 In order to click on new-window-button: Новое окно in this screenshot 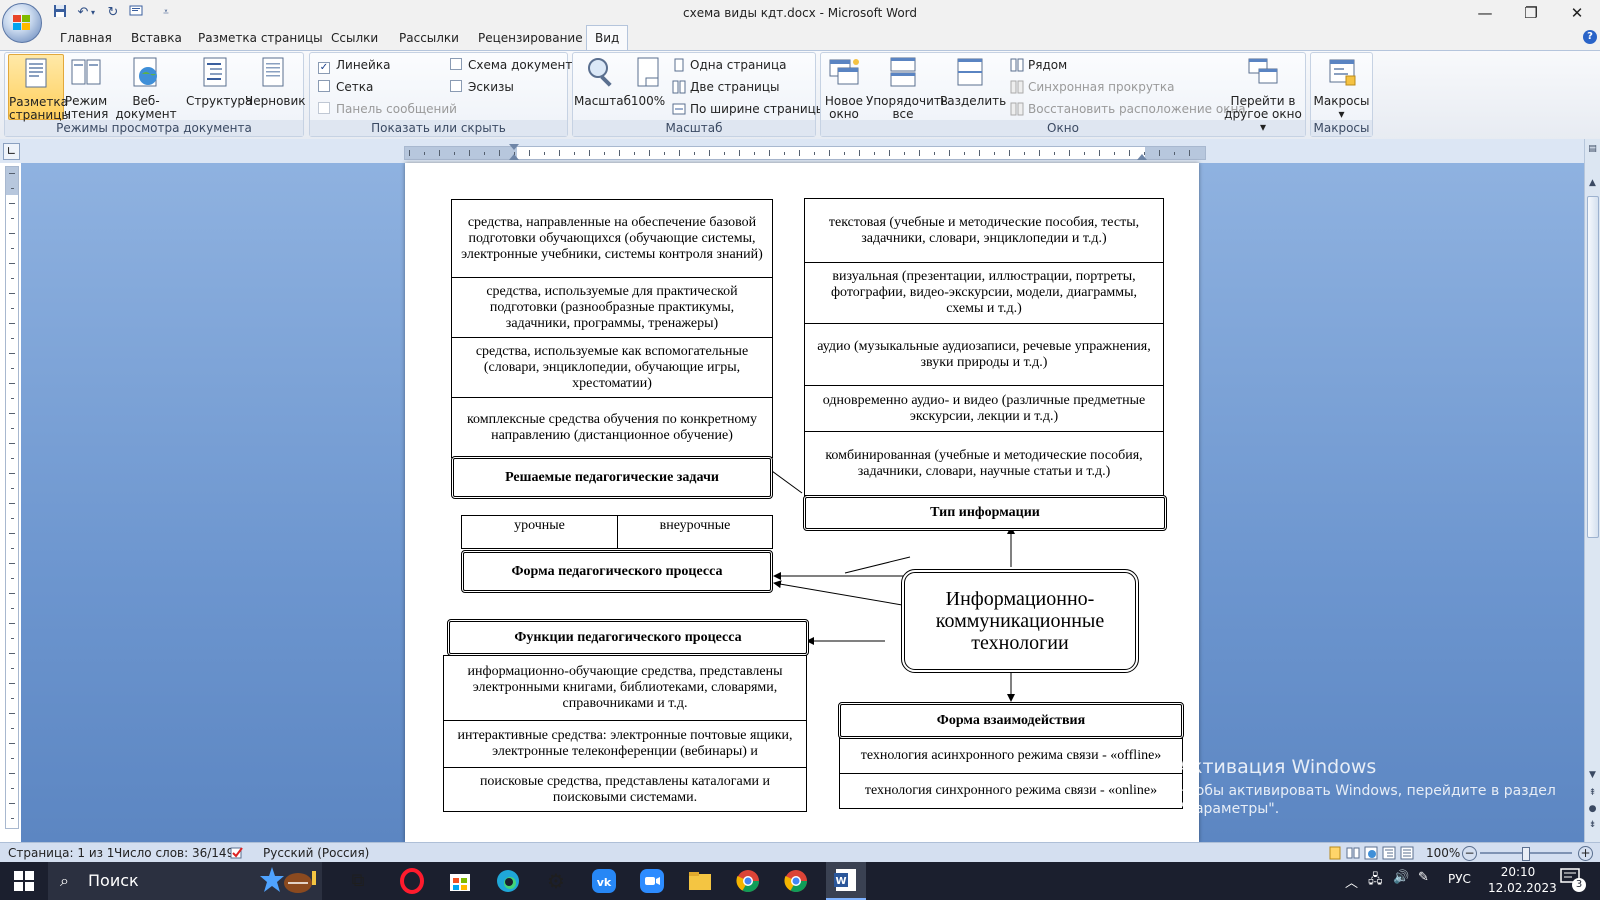, I will do `click(844, 87)`.